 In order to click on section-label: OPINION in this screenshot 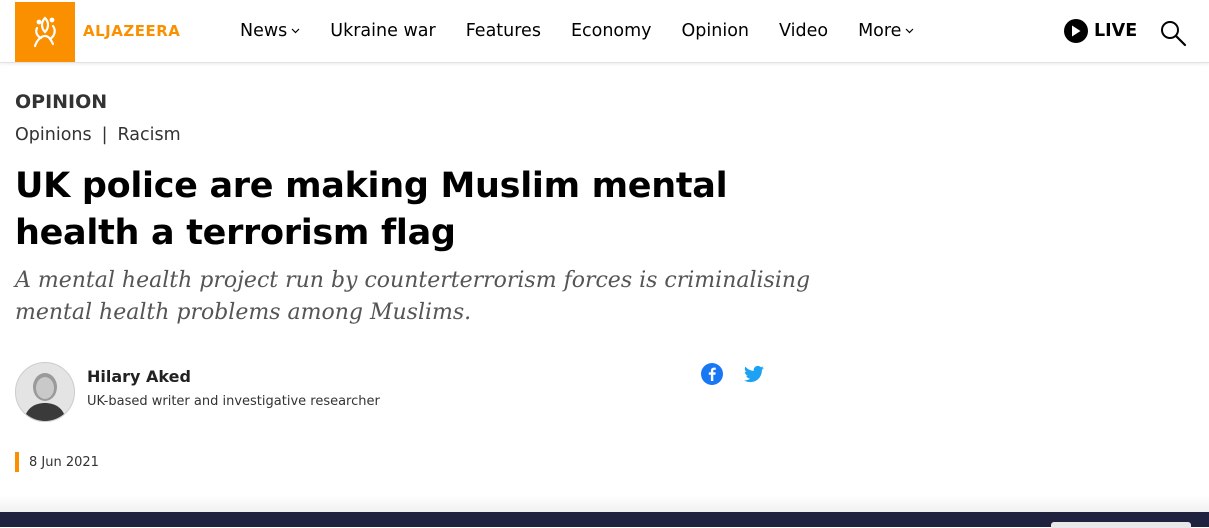, I will do `click(61, 102)`.